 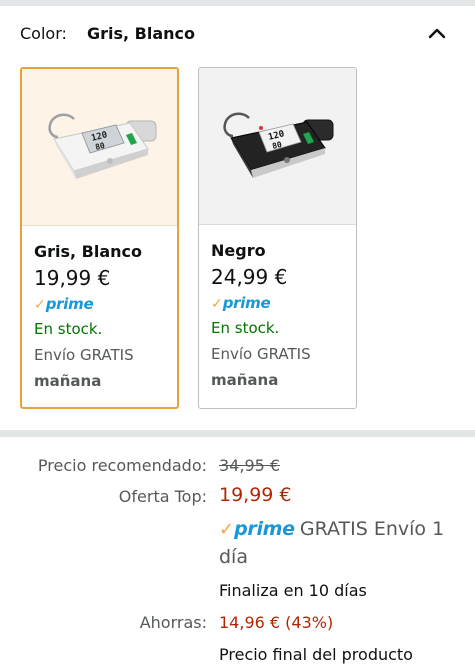 I want to click on option-name: Gris, Blanco, so click(x=88, y=251).